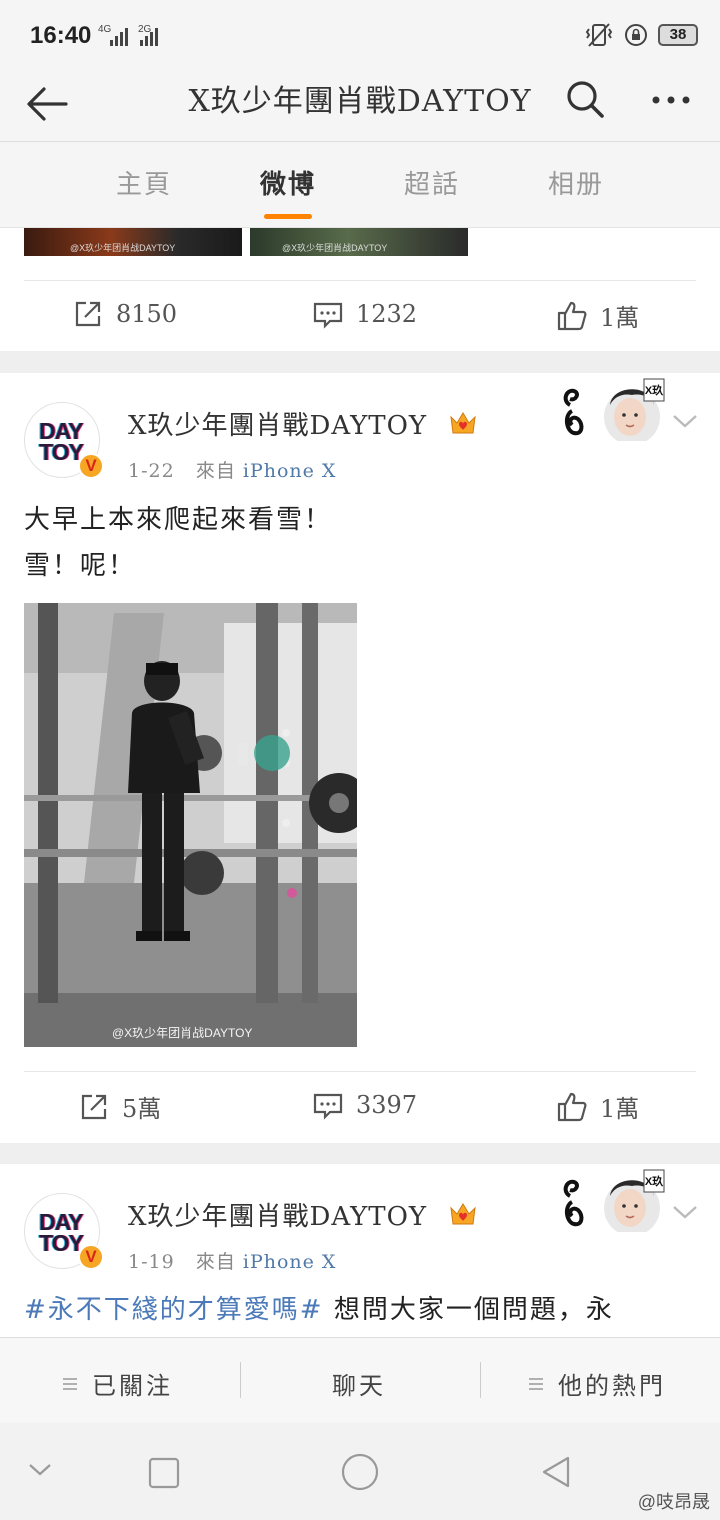 The height and width of the screenshot is (1520, 720). I want to click on following-button: 已關注, so click(117, 1383).